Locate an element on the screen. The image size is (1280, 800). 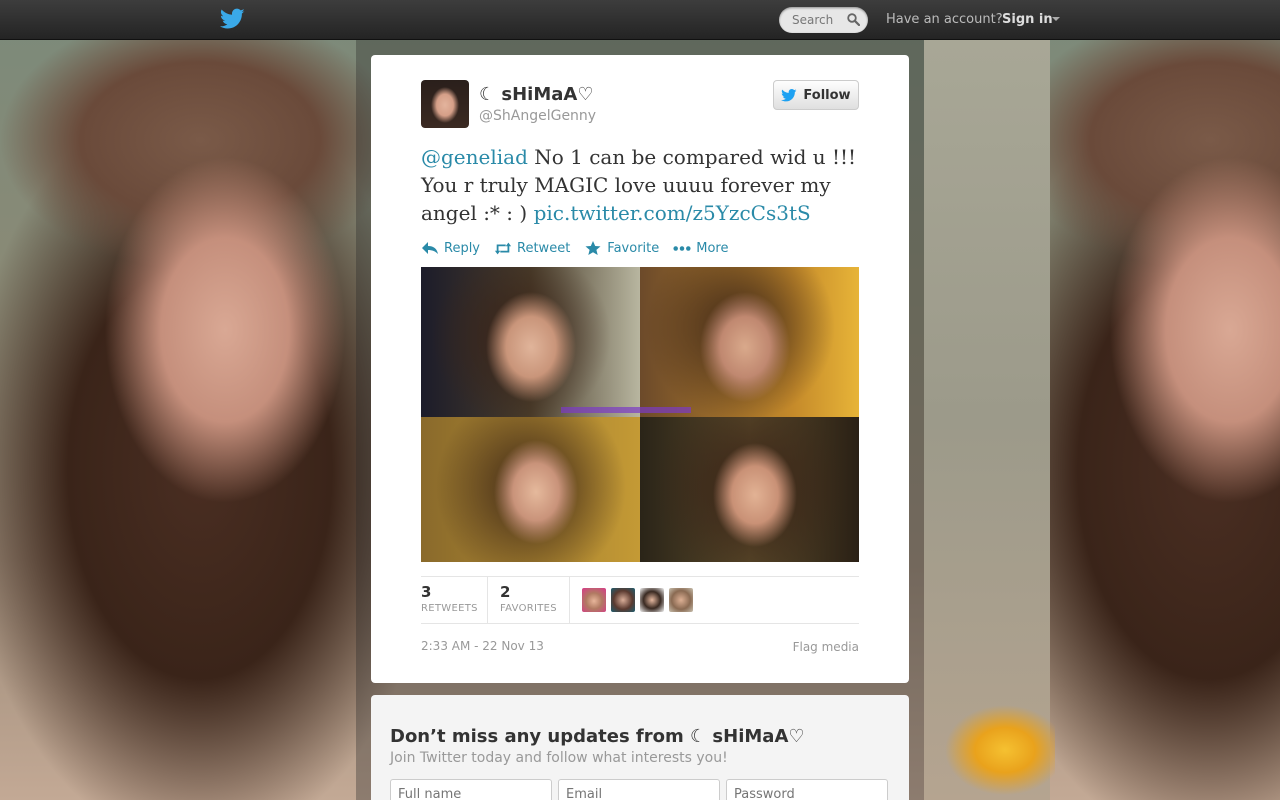
mention-link: @geneliad is located at coordinates (474, 157).